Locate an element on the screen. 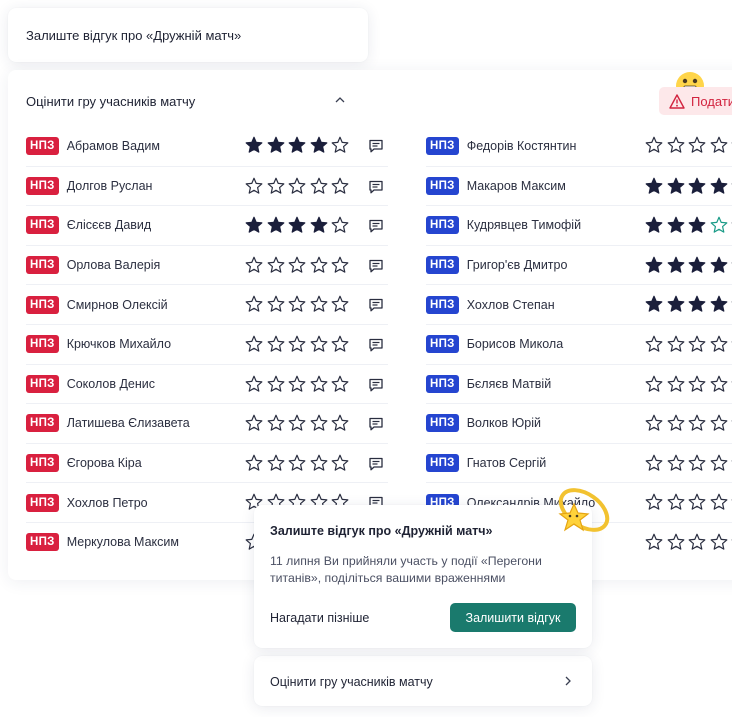 This screenshot has width=732, height=717. feedback-summary-card: Залиште відгук про «Дружній матч» is located at coordinates (188, 35).